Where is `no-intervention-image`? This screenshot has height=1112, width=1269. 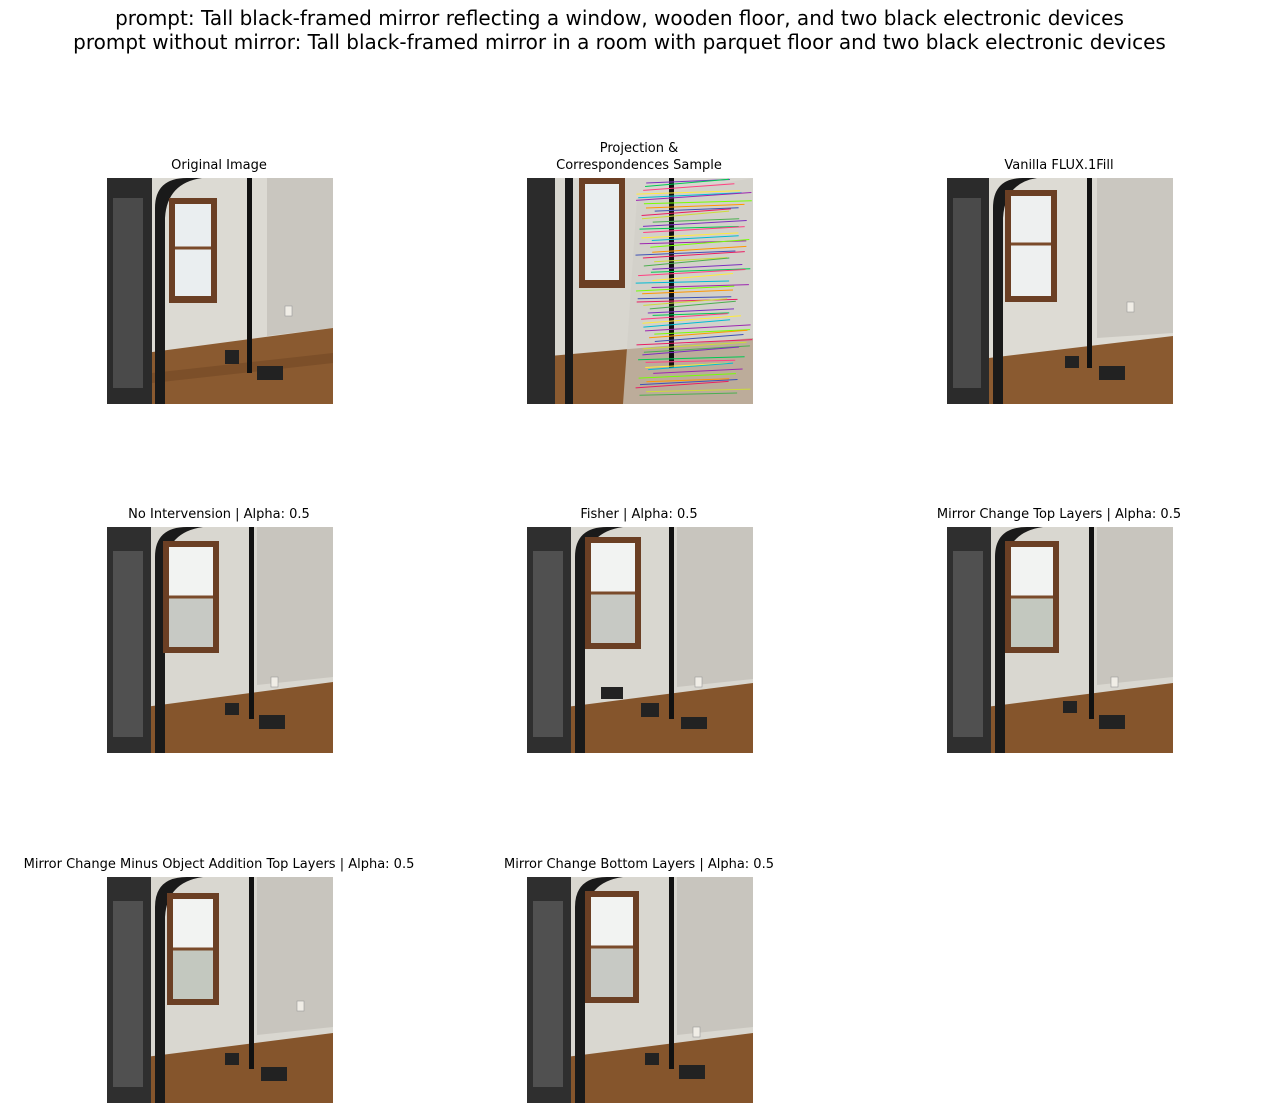 no-intervention-image is located at coordinates (220, 640).